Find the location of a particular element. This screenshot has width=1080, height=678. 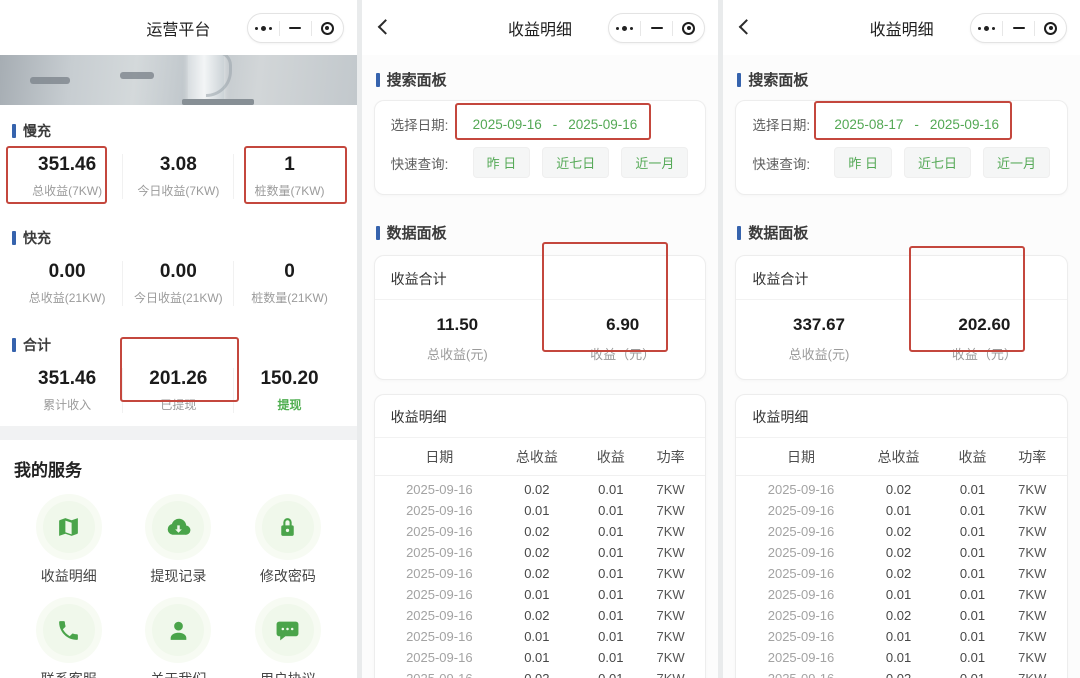

slow-charge-stats: 351.46 总收益(7KW) 3.08 今日收益(7KW) 1 桩数量(7KW) is located at coordinates (178, 178).